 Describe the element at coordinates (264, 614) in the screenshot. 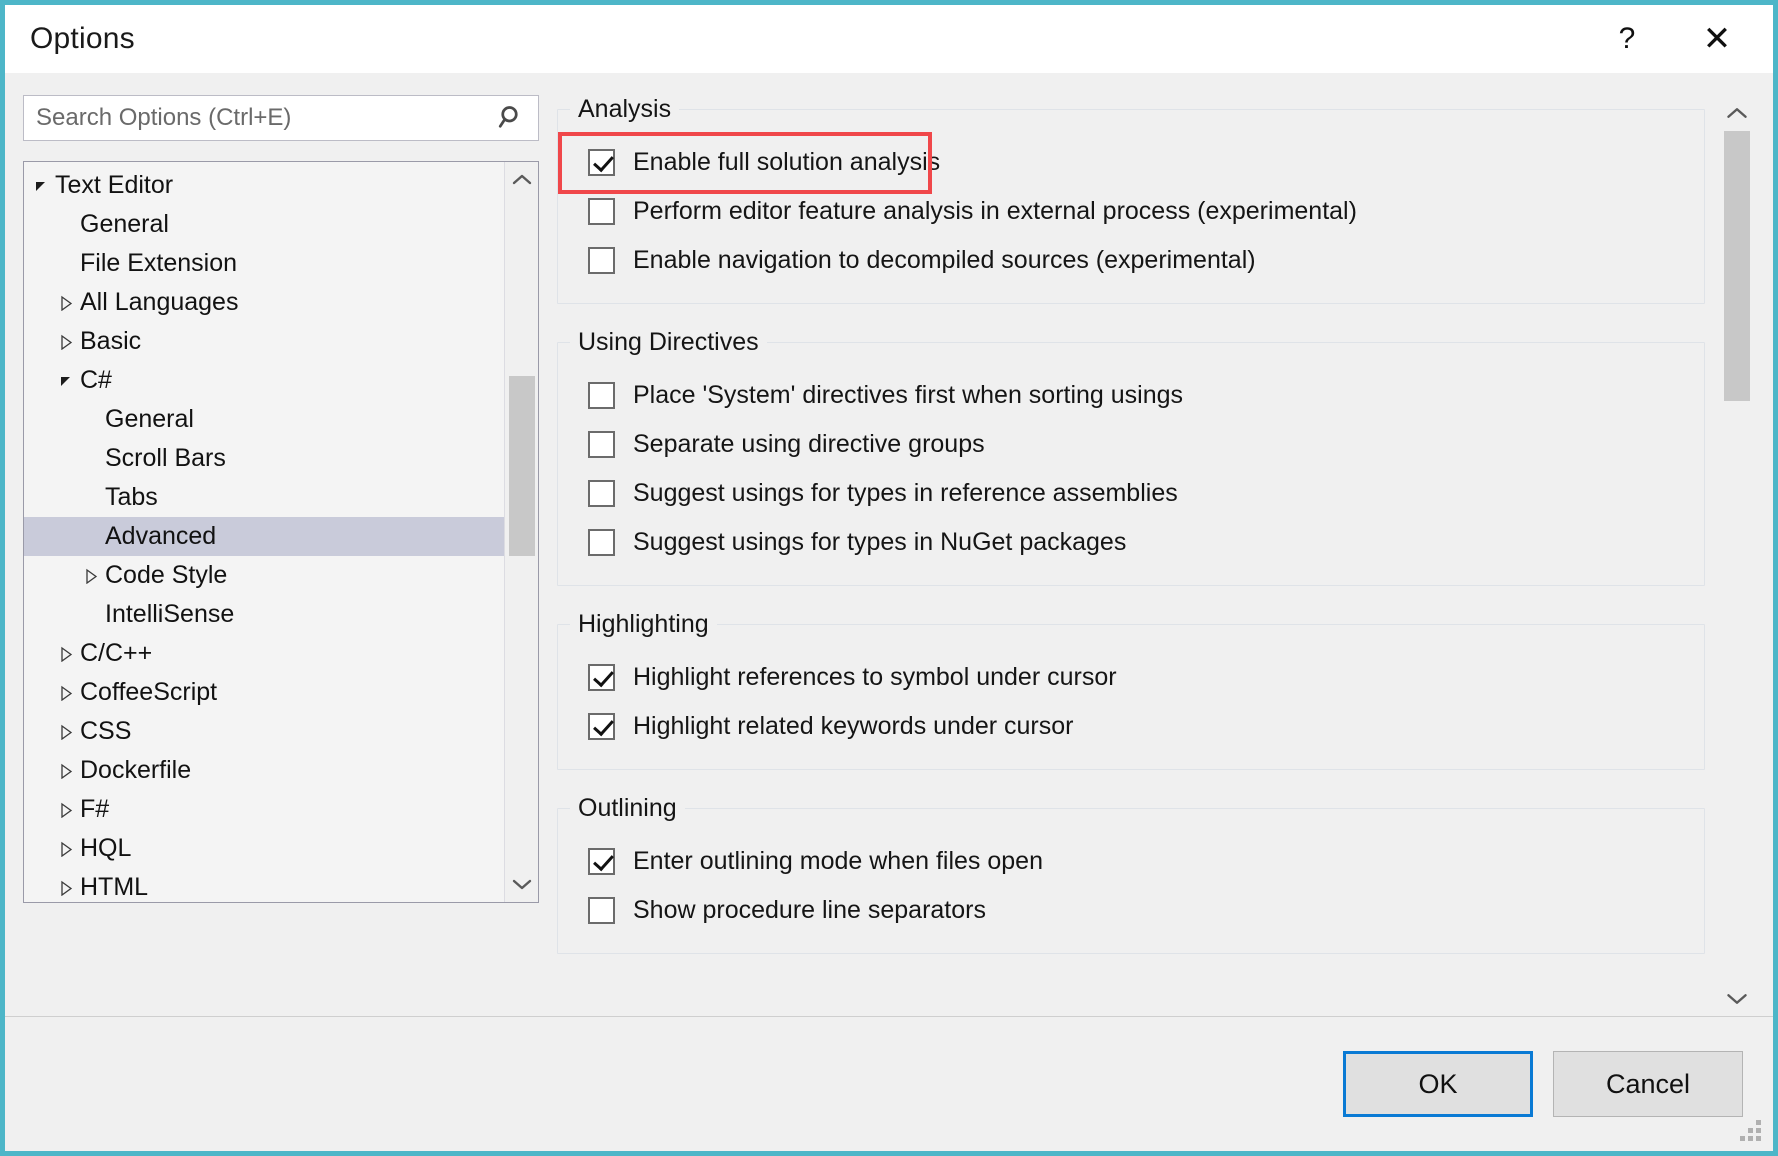

I see `tree-item-intellisense: IntelliSense` at that location.